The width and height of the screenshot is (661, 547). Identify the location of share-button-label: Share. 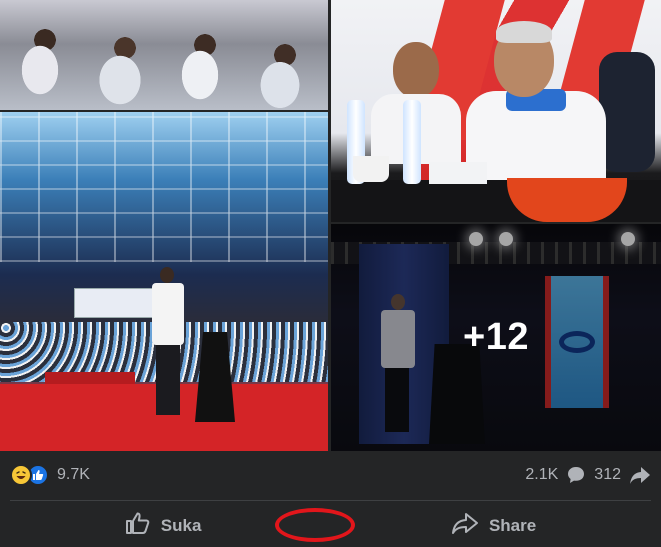
(512, 525).